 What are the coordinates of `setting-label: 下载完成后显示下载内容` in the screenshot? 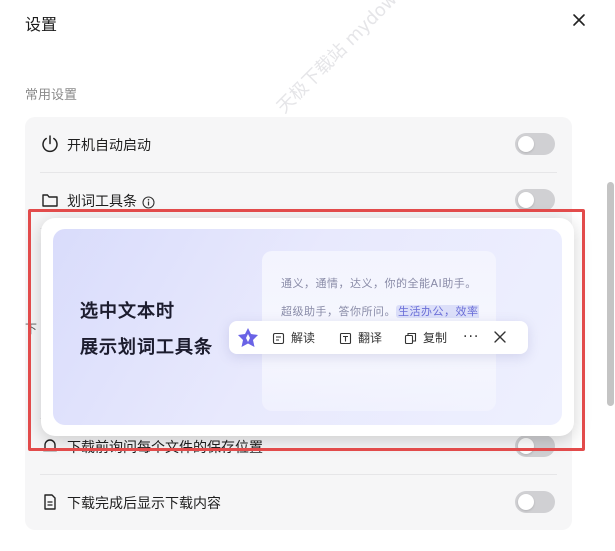 It's located at (144, 504).